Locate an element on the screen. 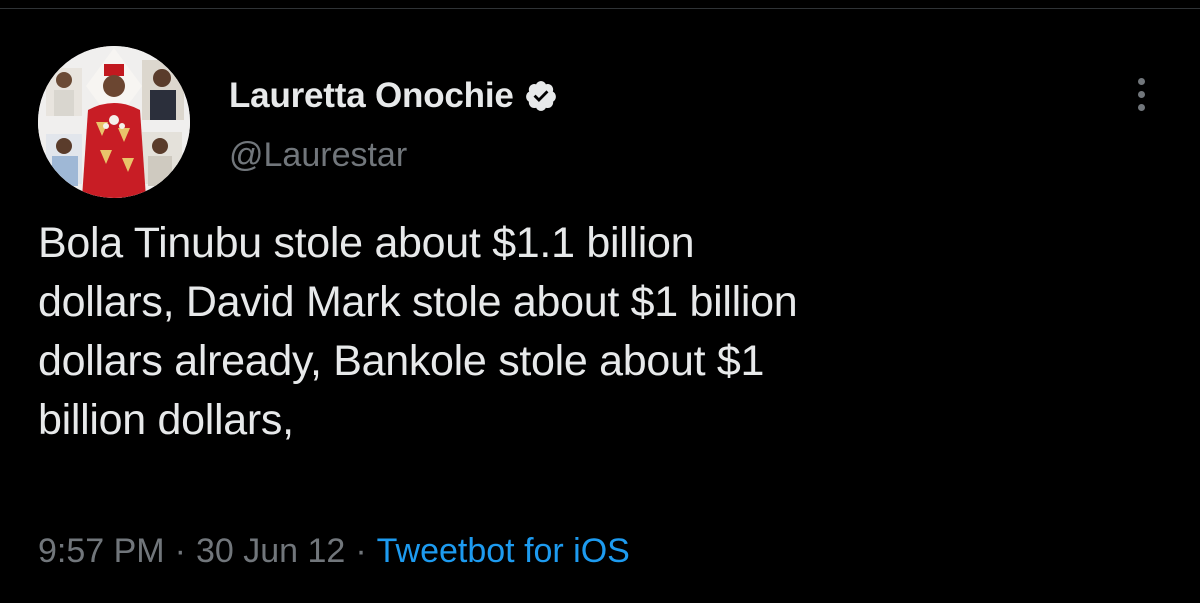  author-name-row: Lauretta Onochie is located at coordinates (393, 96).